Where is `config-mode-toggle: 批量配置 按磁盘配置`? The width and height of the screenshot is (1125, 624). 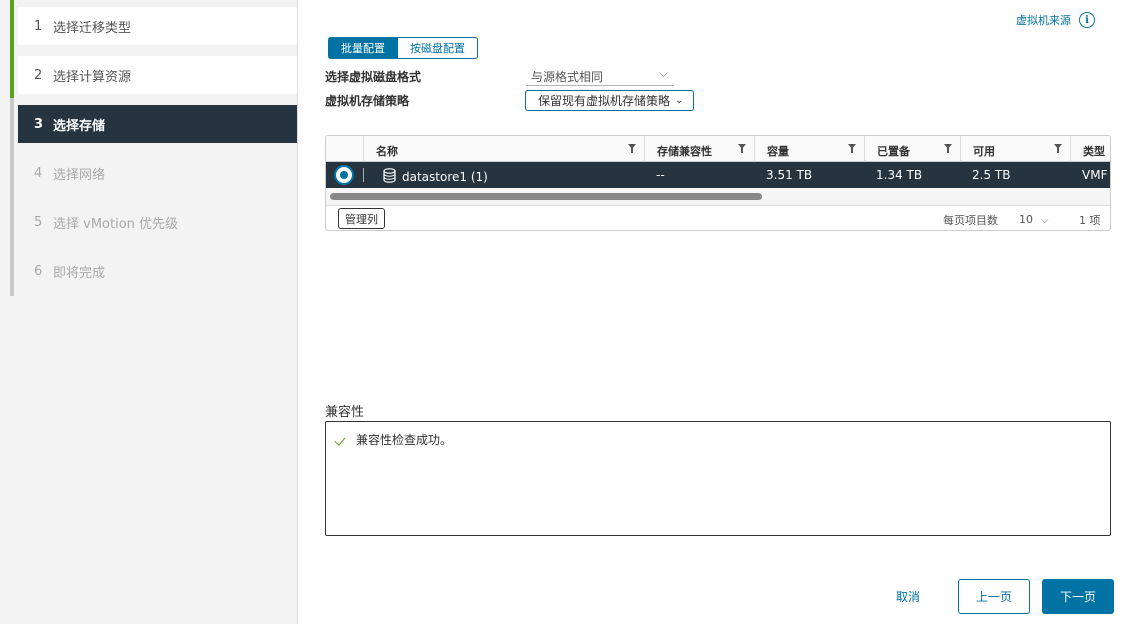
config-mode-toggle: 批量配置 按磁盘配置 is located at coordinates (403, 48).